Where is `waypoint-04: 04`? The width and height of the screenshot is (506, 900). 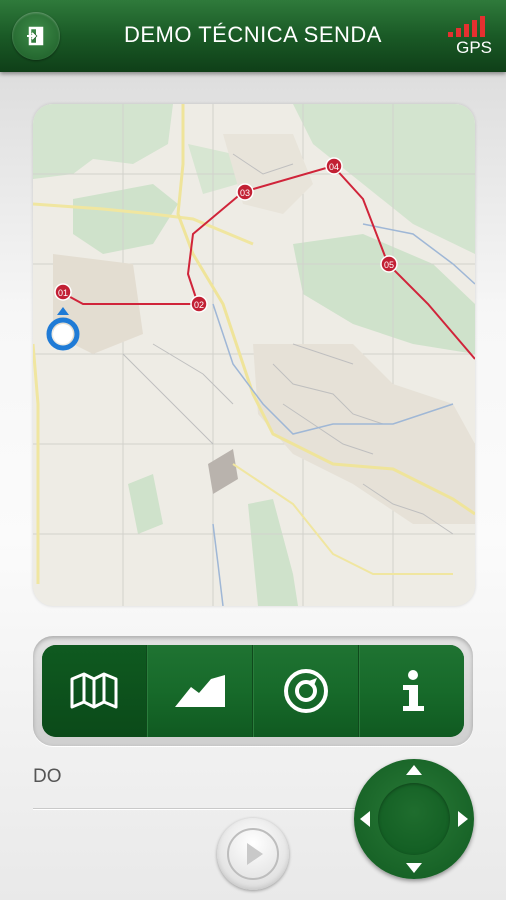 waypoint-04: 04 is located at coordinates (334, 166).